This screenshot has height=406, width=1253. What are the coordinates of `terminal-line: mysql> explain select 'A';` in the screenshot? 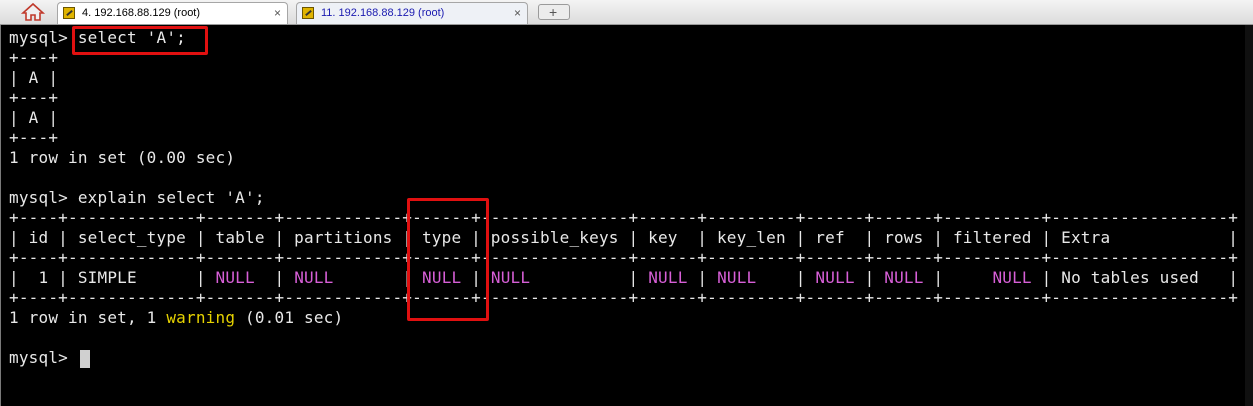 It's located at (137, 197).